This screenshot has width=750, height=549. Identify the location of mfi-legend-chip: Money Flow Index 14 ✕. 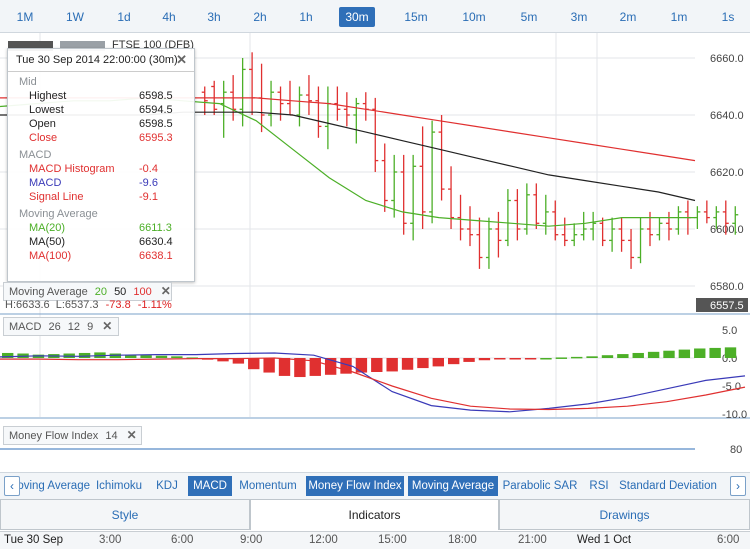
(72, 435).